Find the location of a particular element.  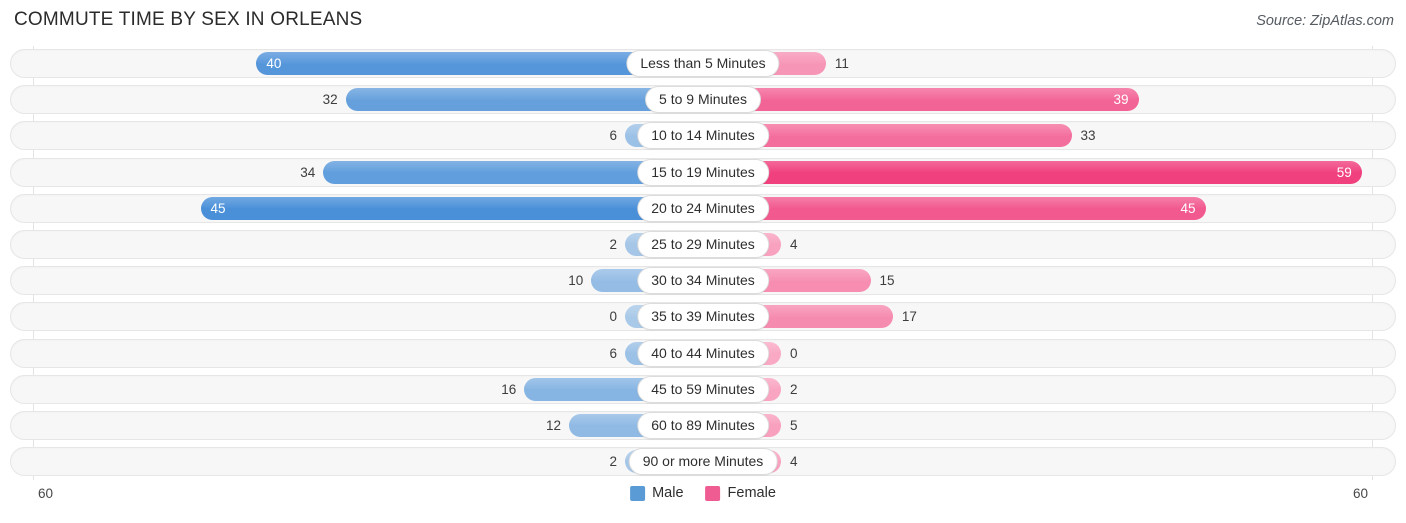

bar-male is located at coordinates (451, 208).